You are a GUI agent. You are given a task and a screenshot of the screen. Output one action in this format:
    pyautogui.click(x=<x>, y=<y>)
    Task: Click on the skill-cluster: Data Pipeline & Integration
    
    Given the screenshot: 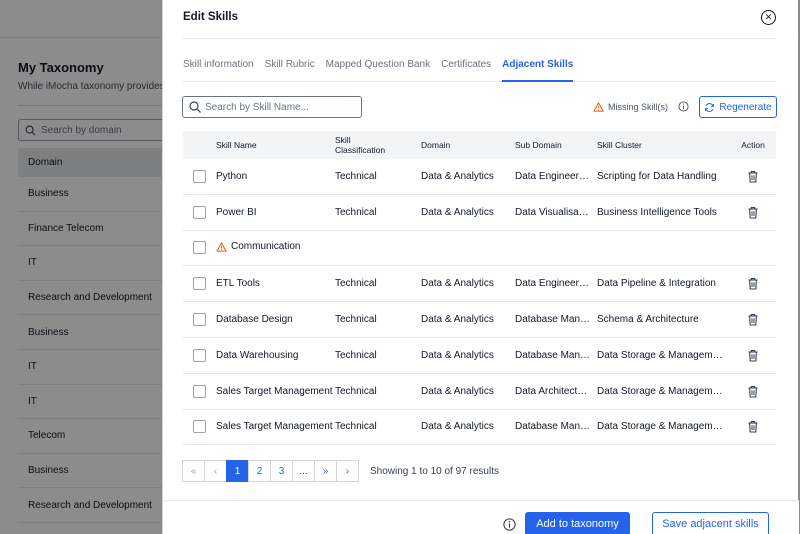 What is the action you would take?
    pyautogui.click(x=656, y=284)
    